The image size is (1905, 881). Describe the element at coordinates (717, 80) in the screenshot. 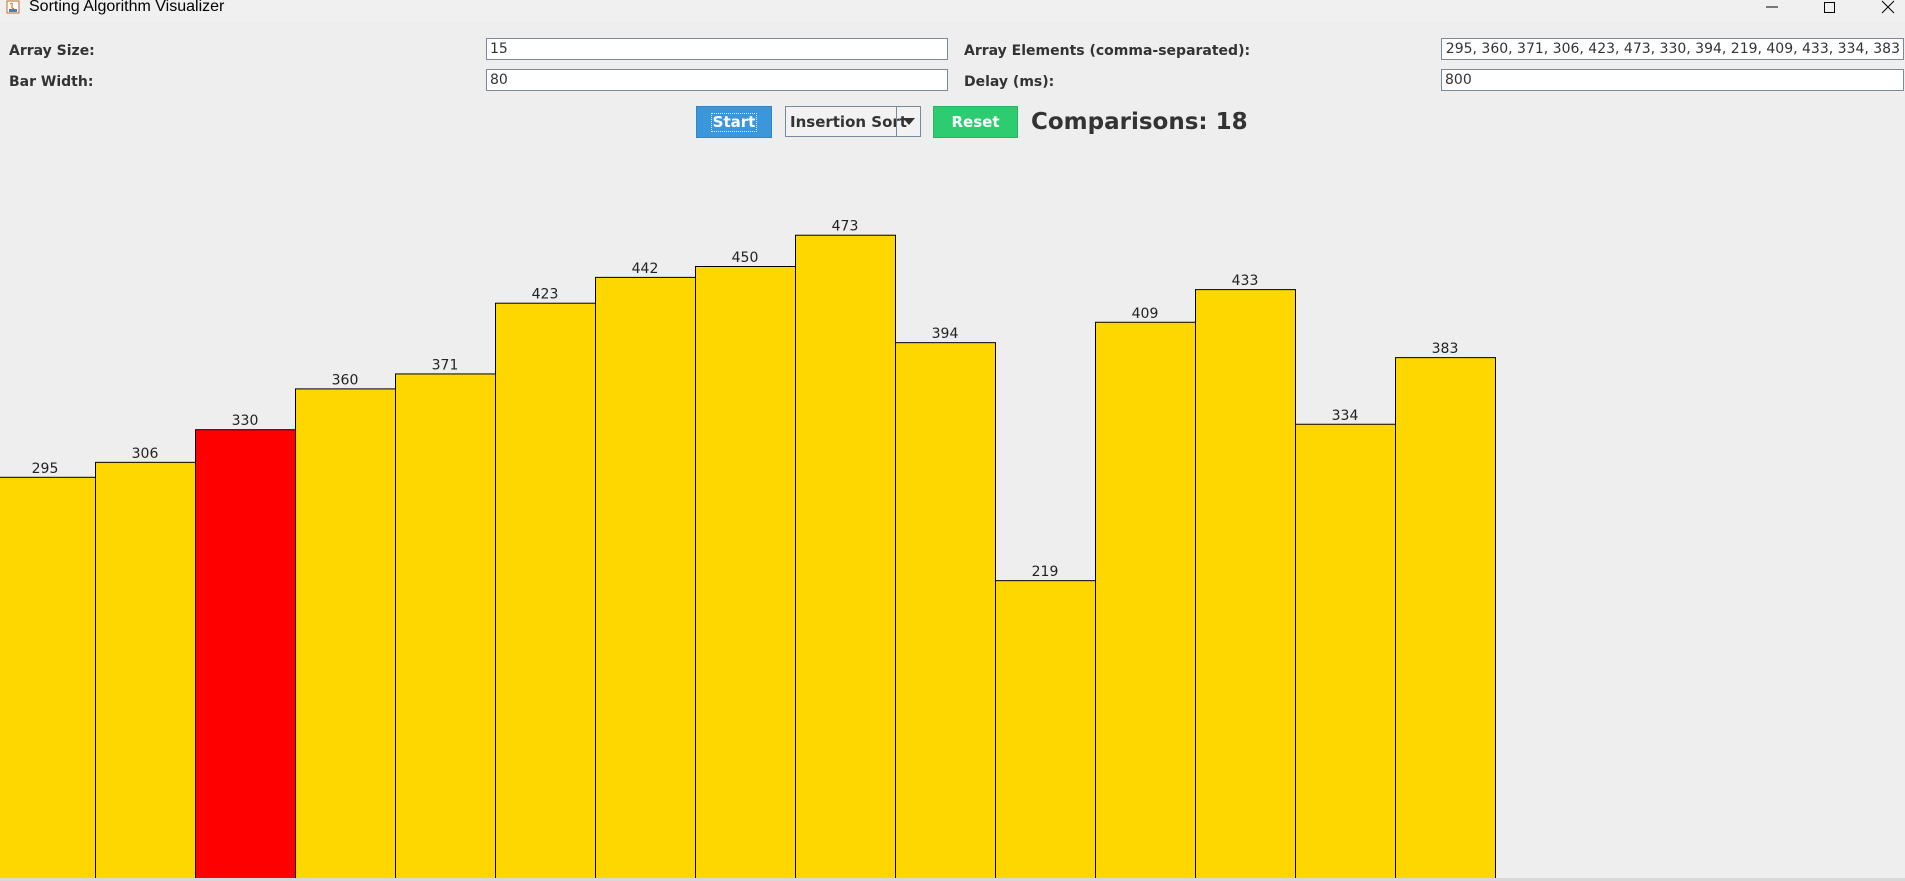

I see `bar-width-input: 80` at that location.